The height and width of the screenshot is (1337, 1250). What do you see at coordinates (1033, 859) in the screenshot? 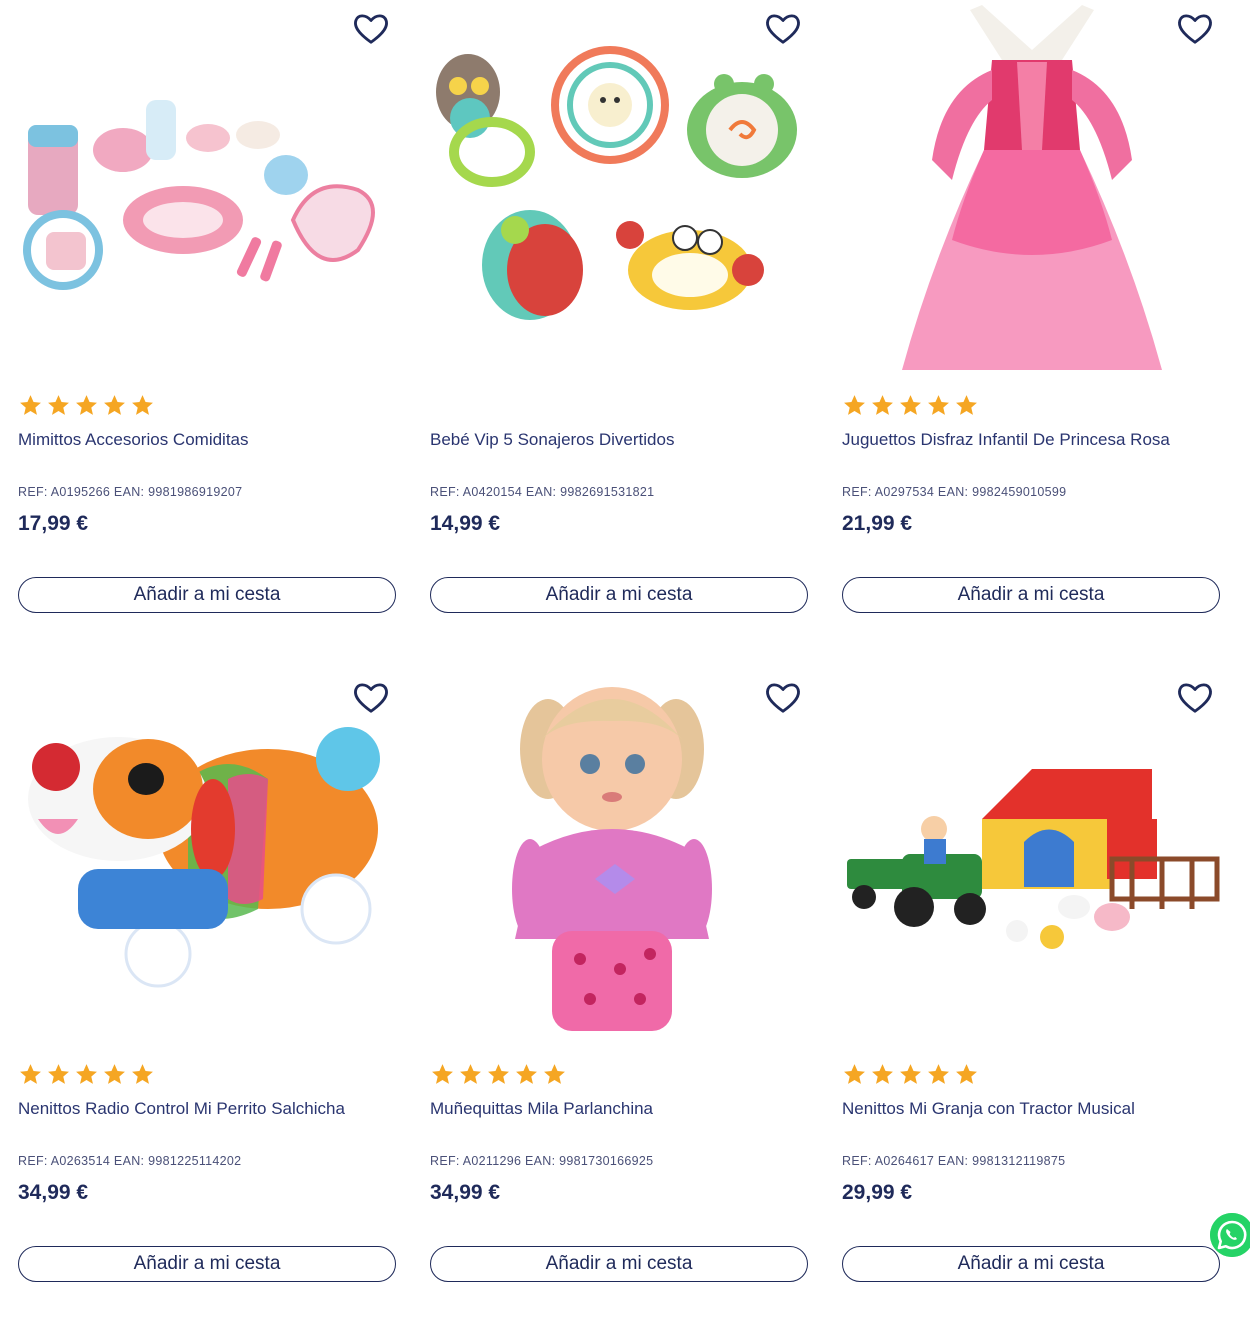
I see `product-image-farm-tractor` at bounding box center [1033, 859].